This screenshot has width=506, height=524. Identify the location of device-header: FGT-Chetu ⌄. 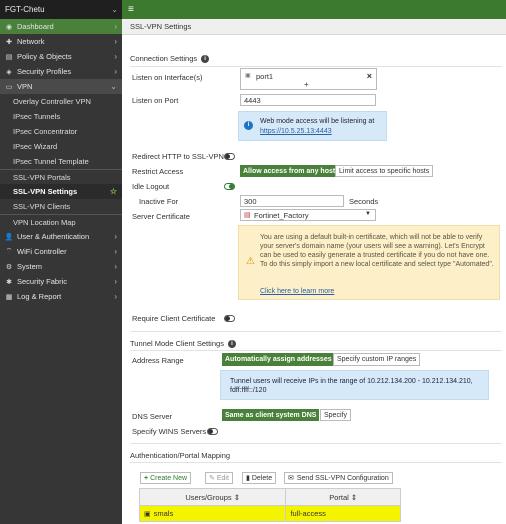
(61, 9).